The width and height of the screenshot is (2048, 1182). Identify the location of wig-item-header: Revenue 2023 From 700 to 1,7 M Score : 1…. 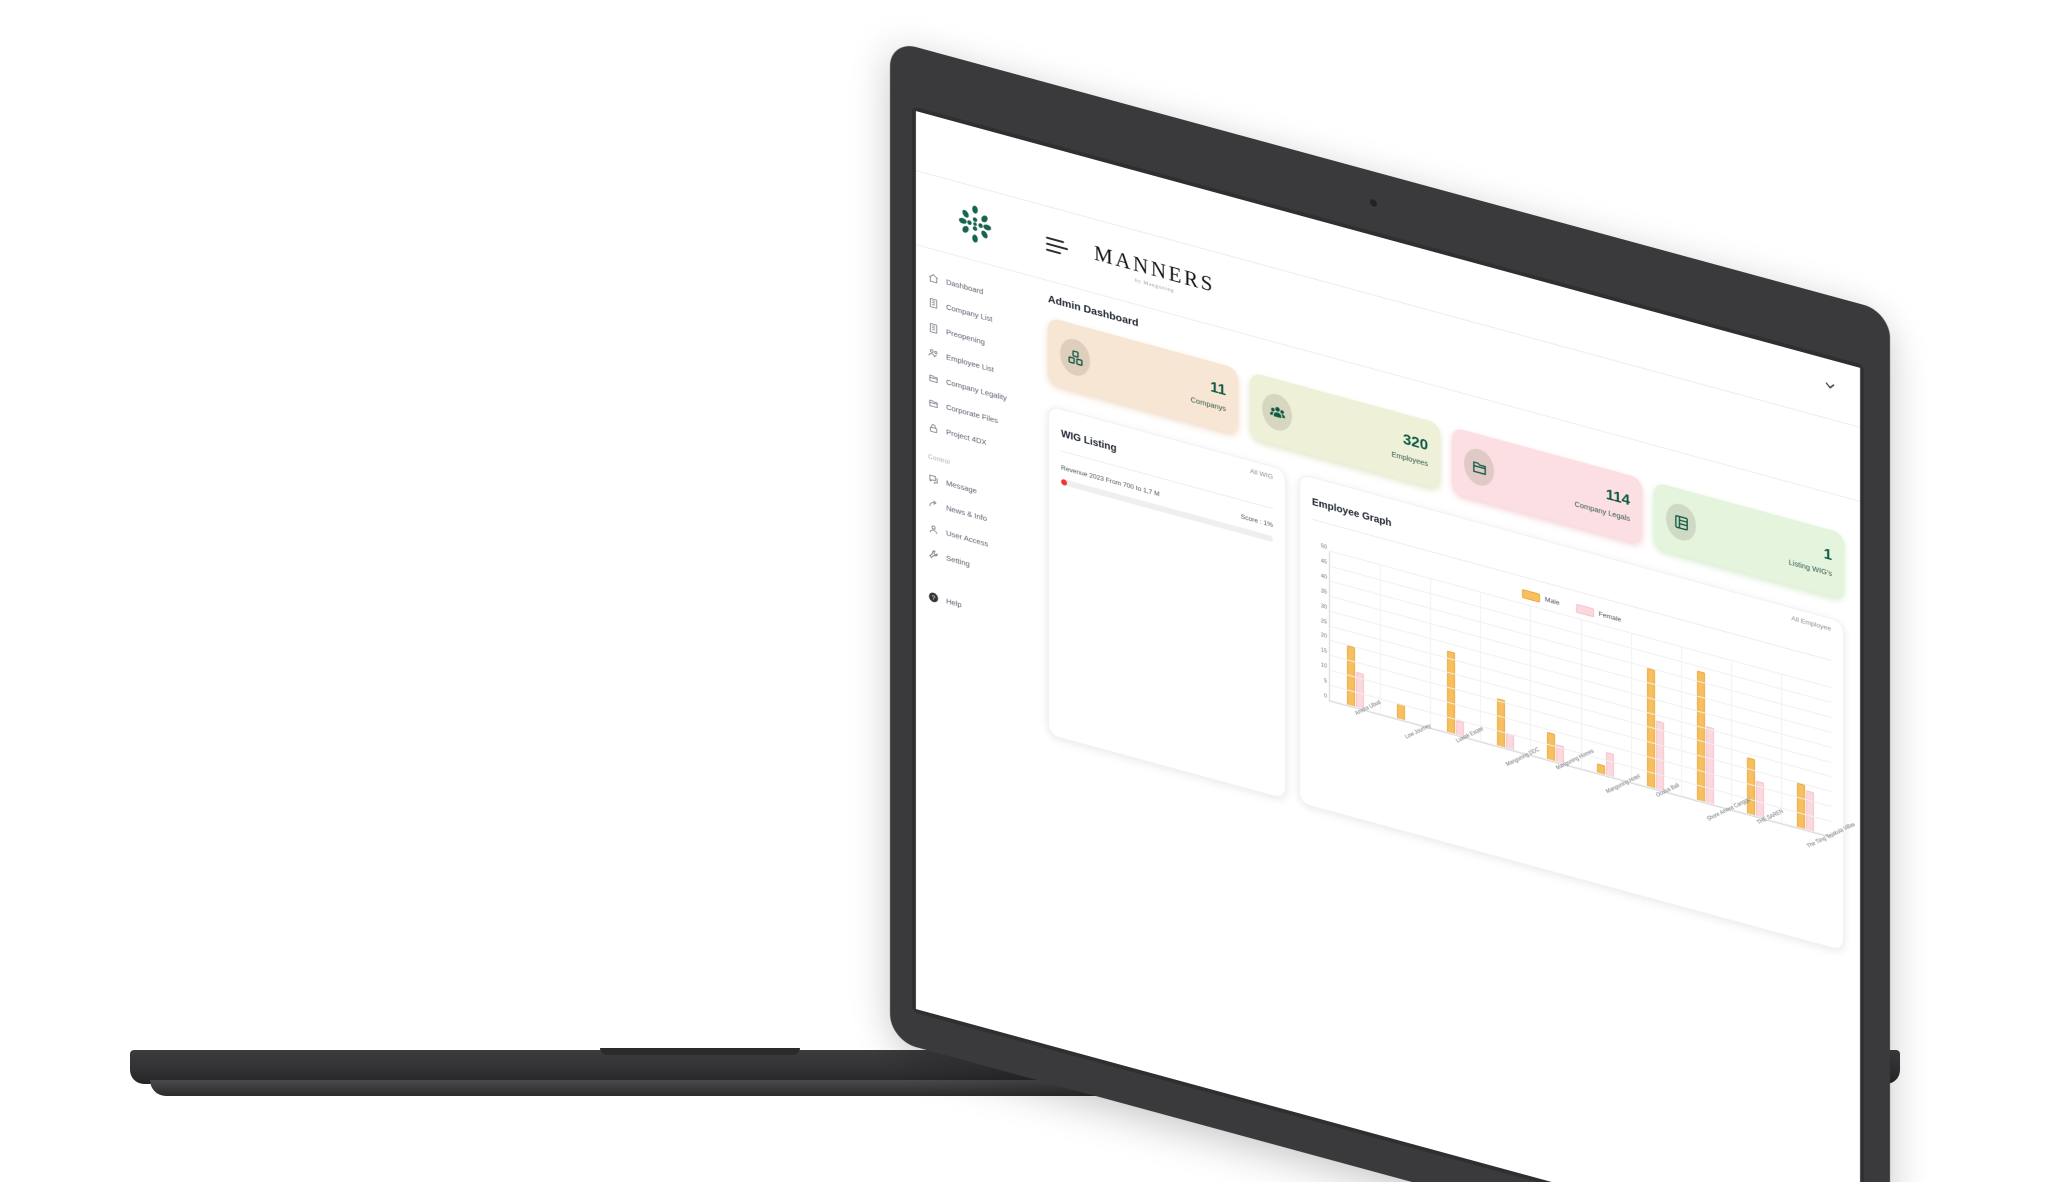
(1167, 497).